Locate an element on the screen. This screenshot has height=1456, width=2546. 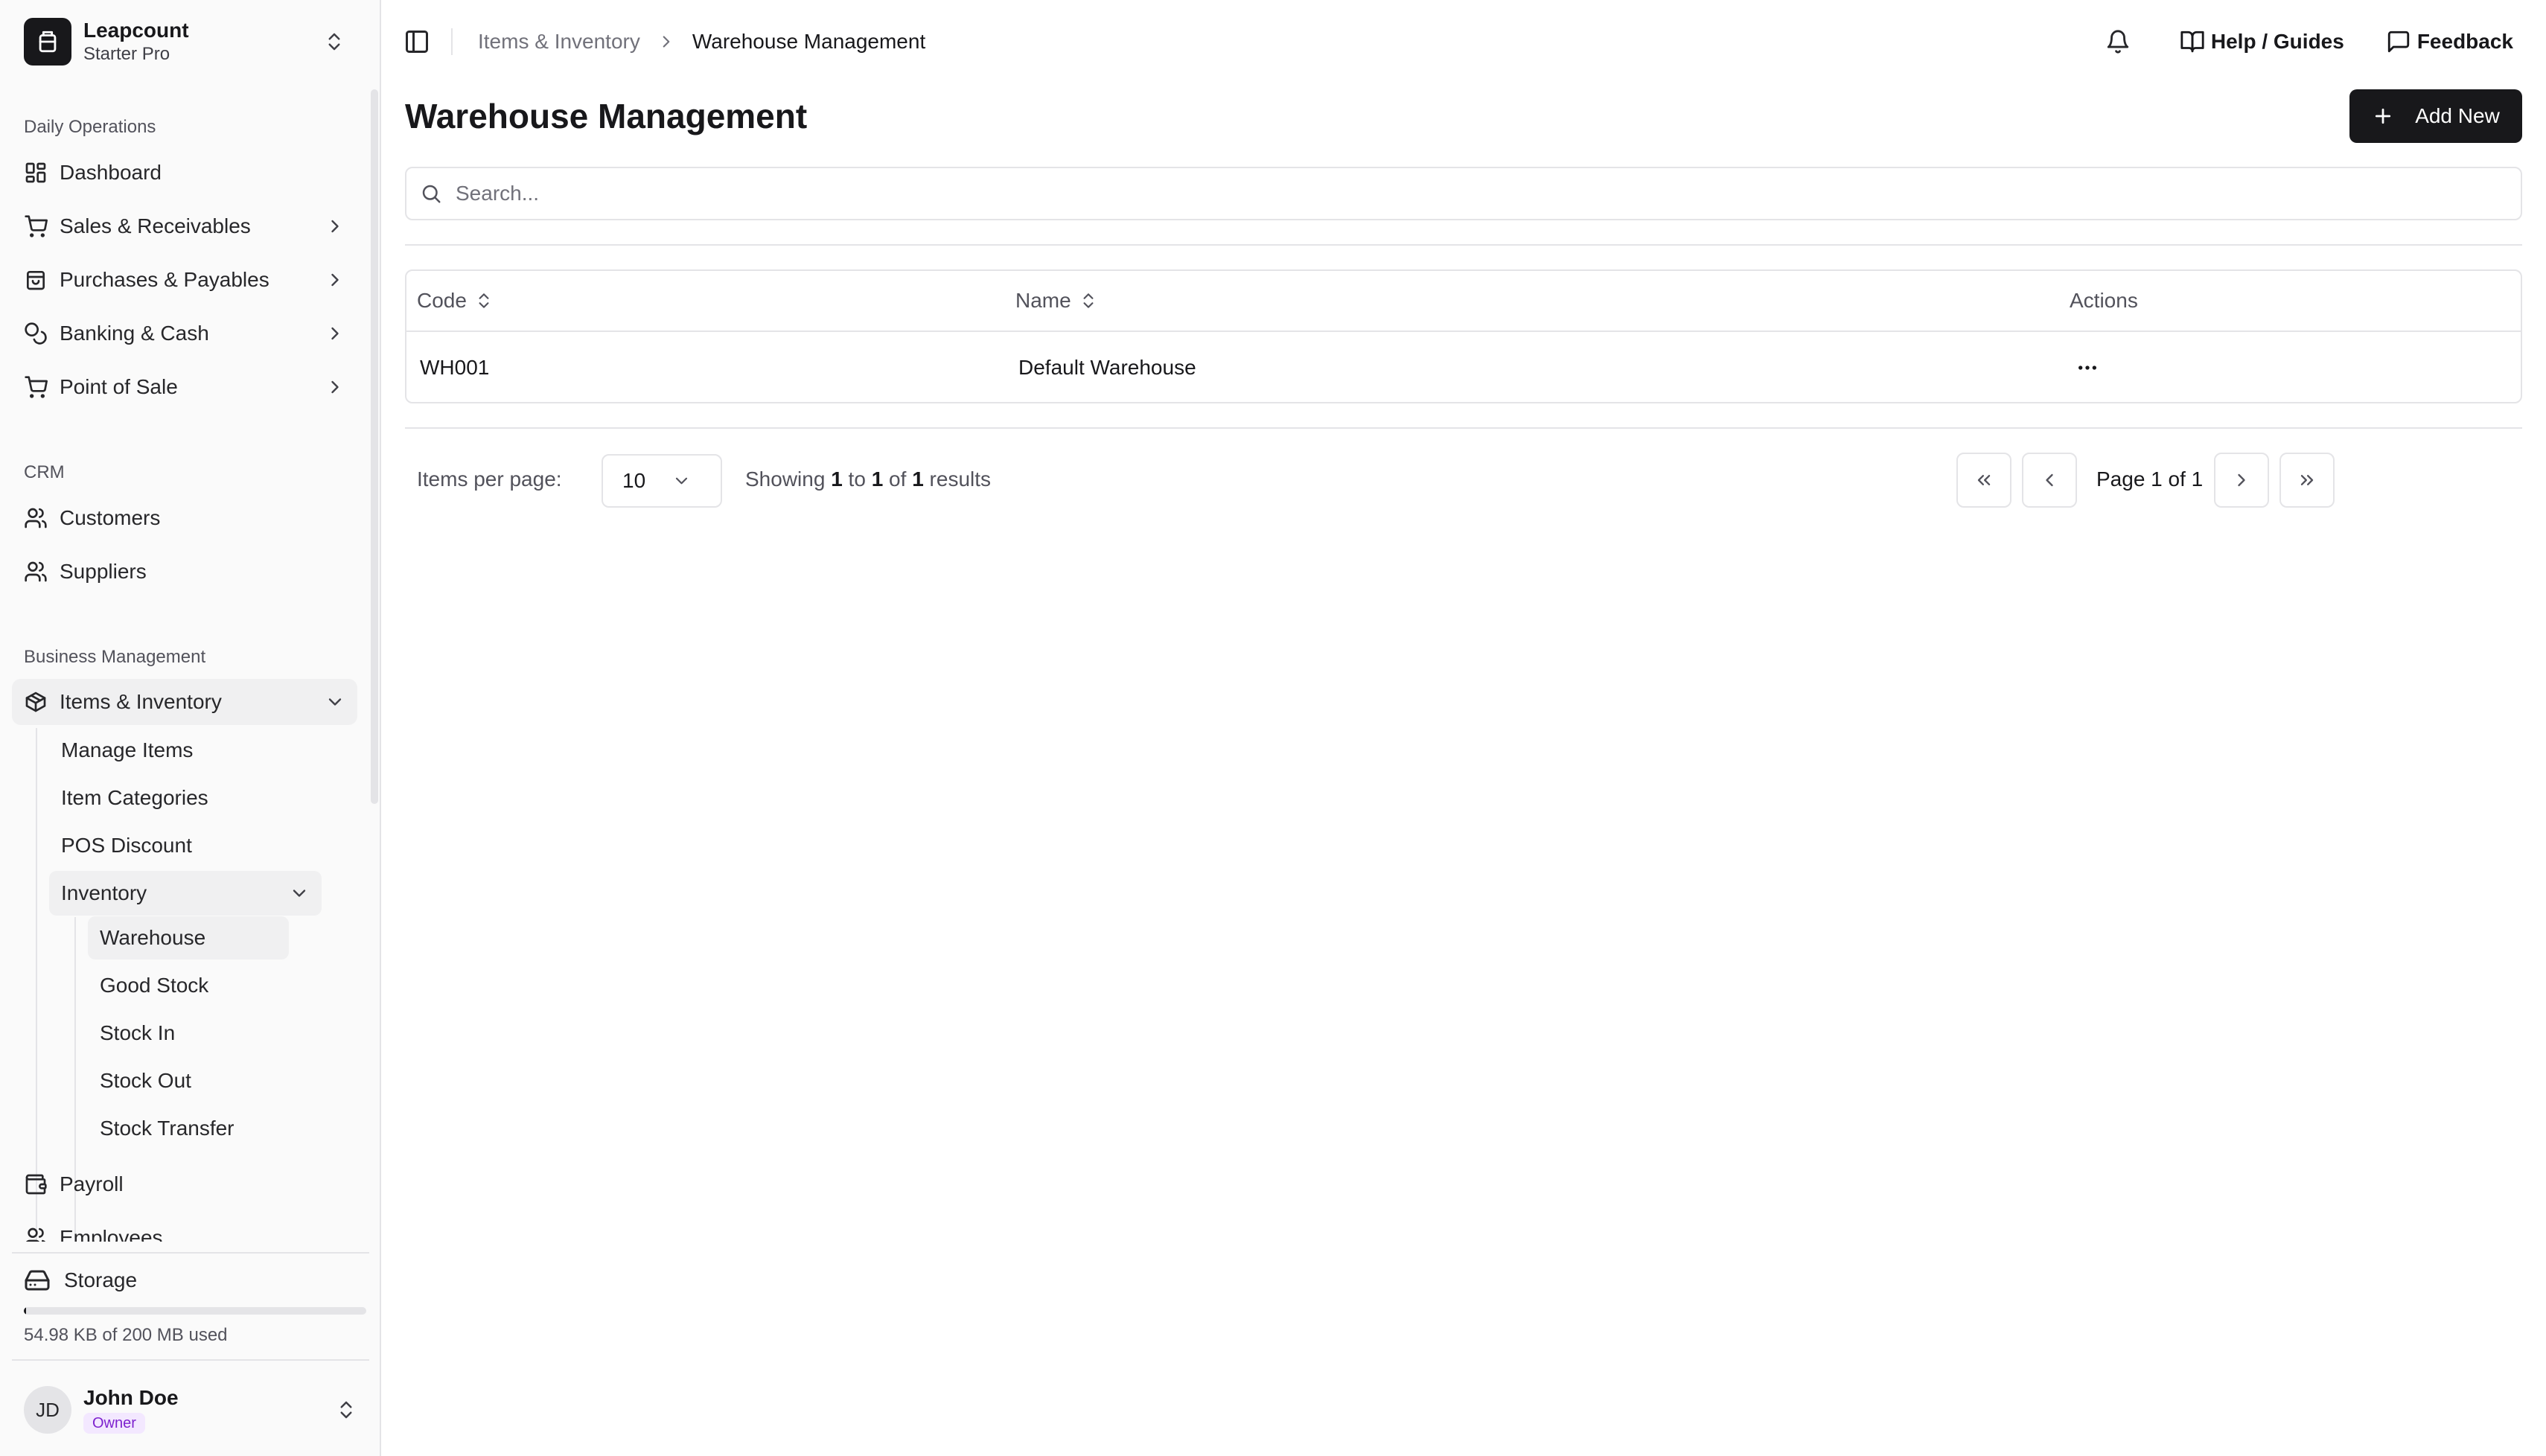
feedback-link: Feedback is located at coordinates (2450, 41).